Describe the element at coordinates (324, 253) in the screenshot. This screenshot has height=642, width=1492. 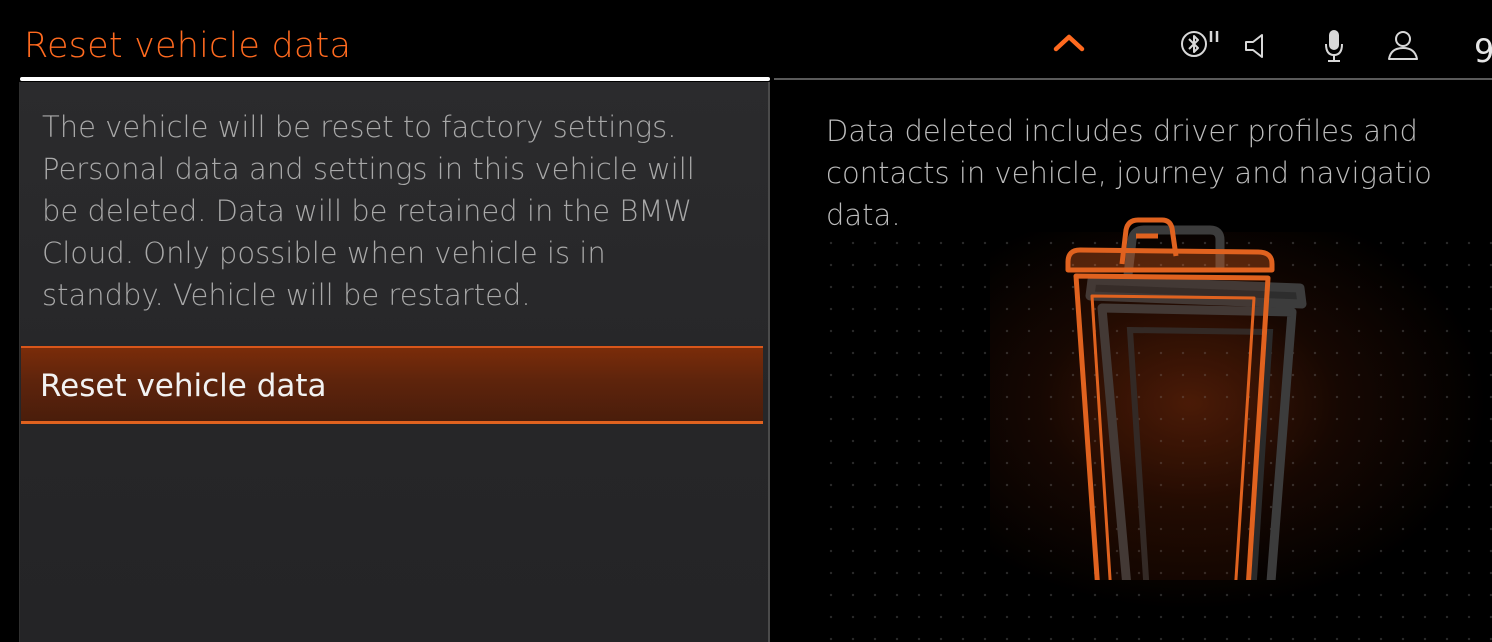
I see `description-line: Cloud. Only possible when vehicle is in` at that location.